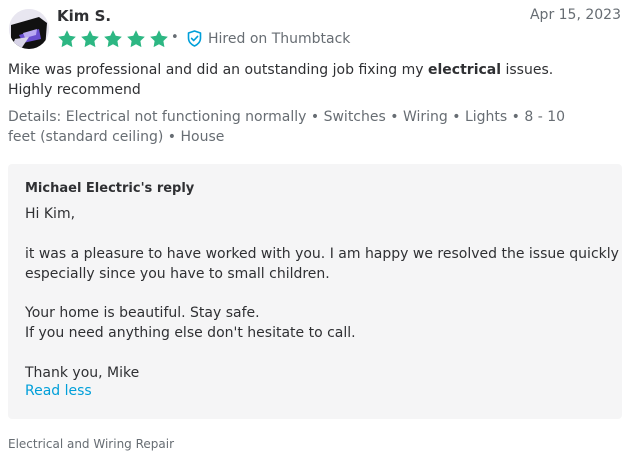  What do you see at coordinates (110, 188) in the screenshot?
I see `reply-title: Michael Electric's reply` at bounding box center [110, 188].